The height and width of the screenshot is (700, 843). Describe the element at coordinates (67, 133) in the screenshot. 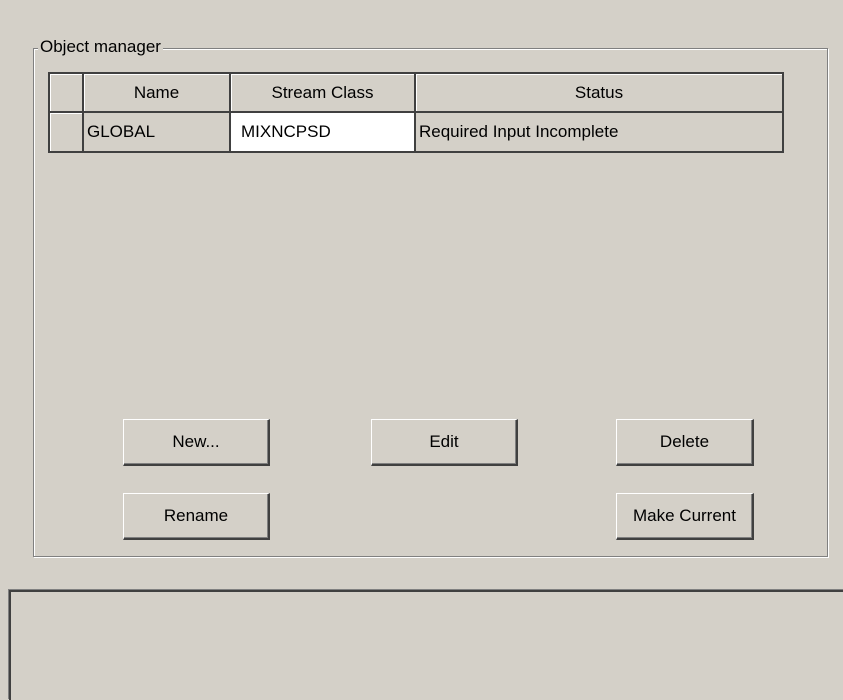

I see `row-selector` at that location.